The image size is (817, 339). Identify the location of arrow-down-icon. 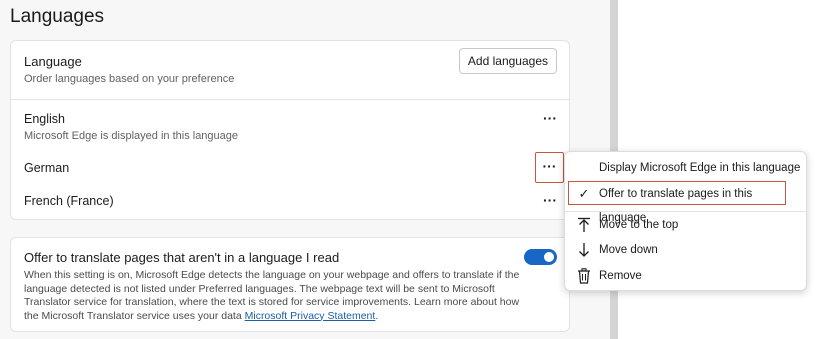
(584, 252).